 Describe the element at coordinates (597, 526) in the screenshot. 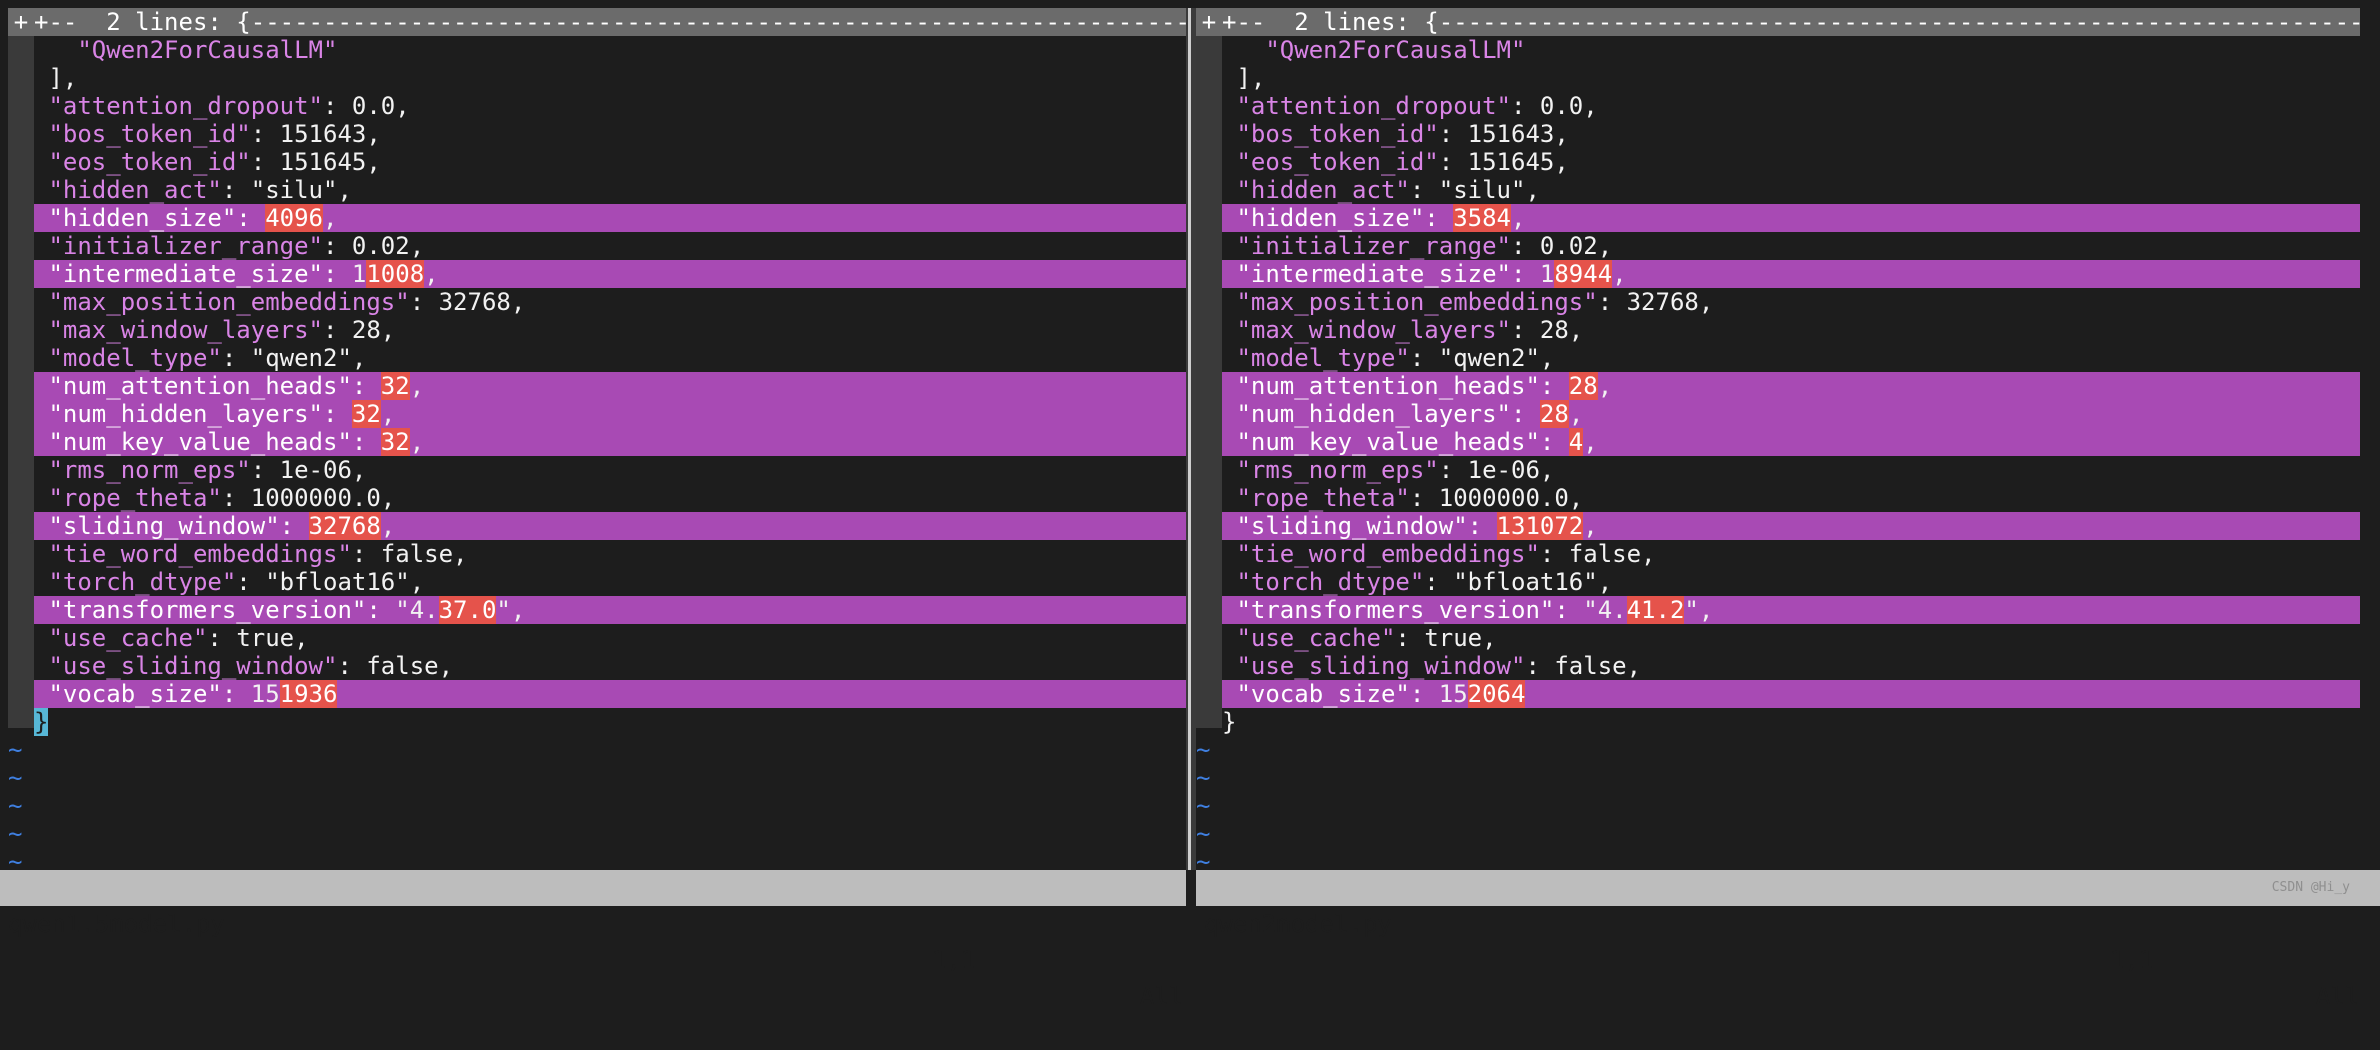

I see `changed-line: "sliding_window": 32768,` at that location.